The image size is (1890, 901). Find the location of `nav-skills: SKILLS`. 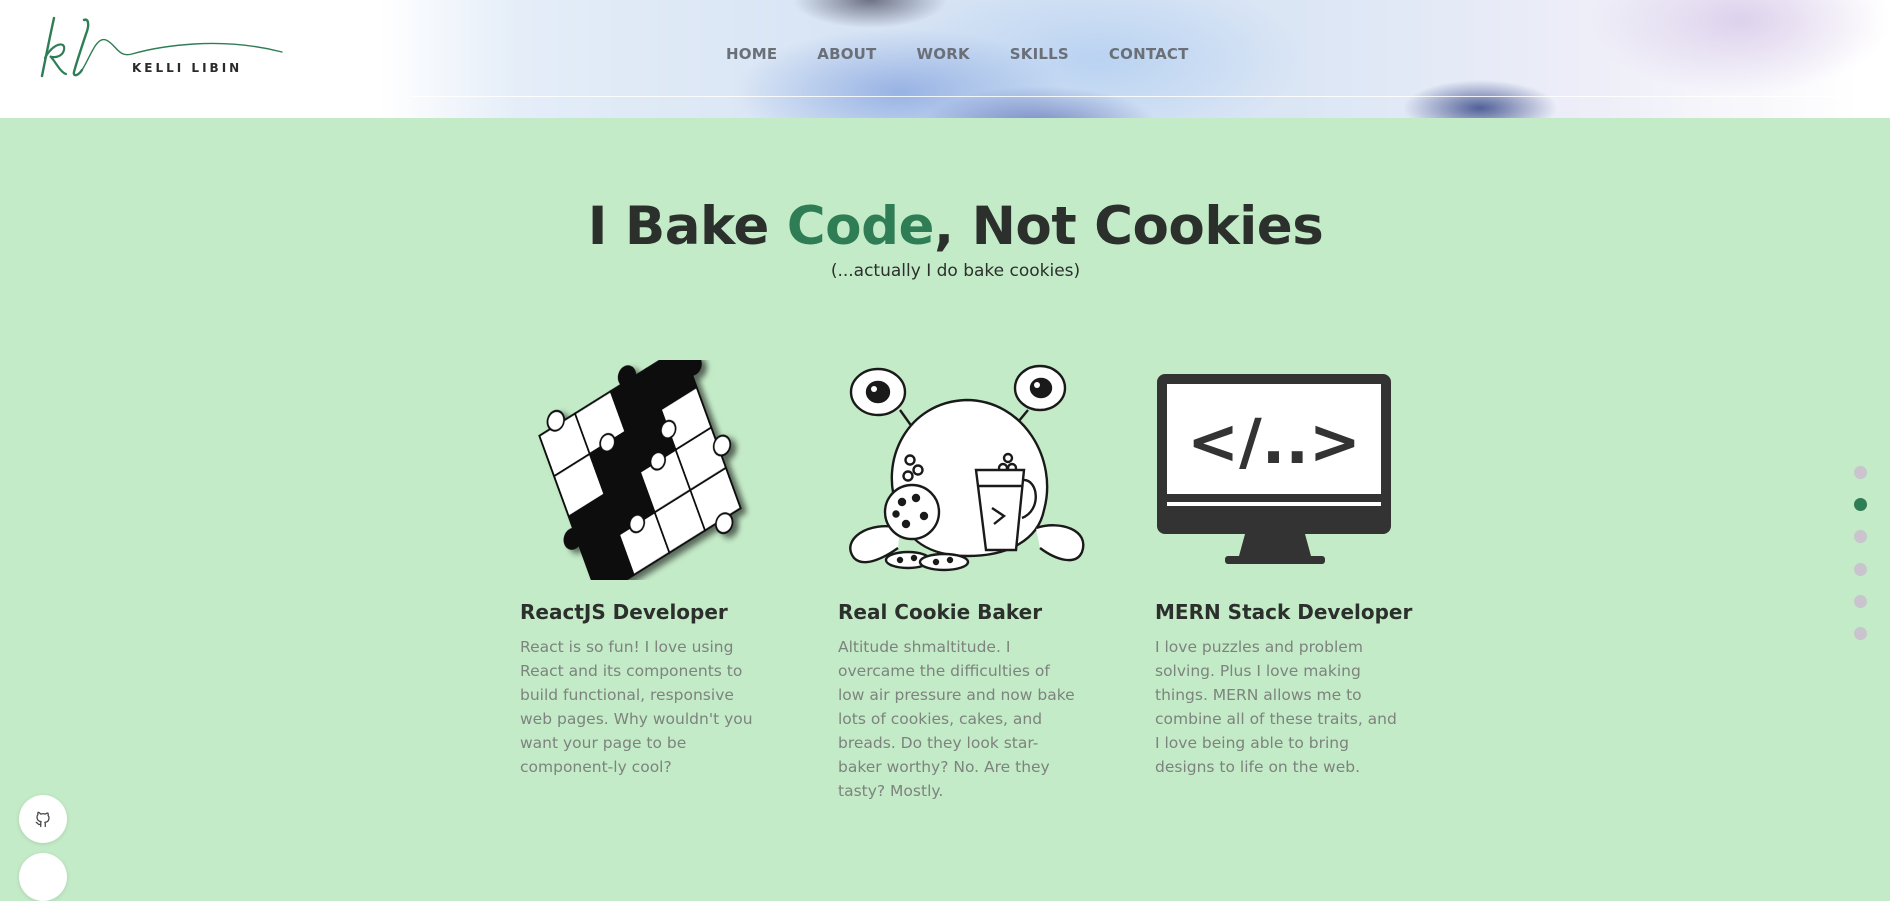

nav-skills: SKILLS is located at coordinates (1039, 54).